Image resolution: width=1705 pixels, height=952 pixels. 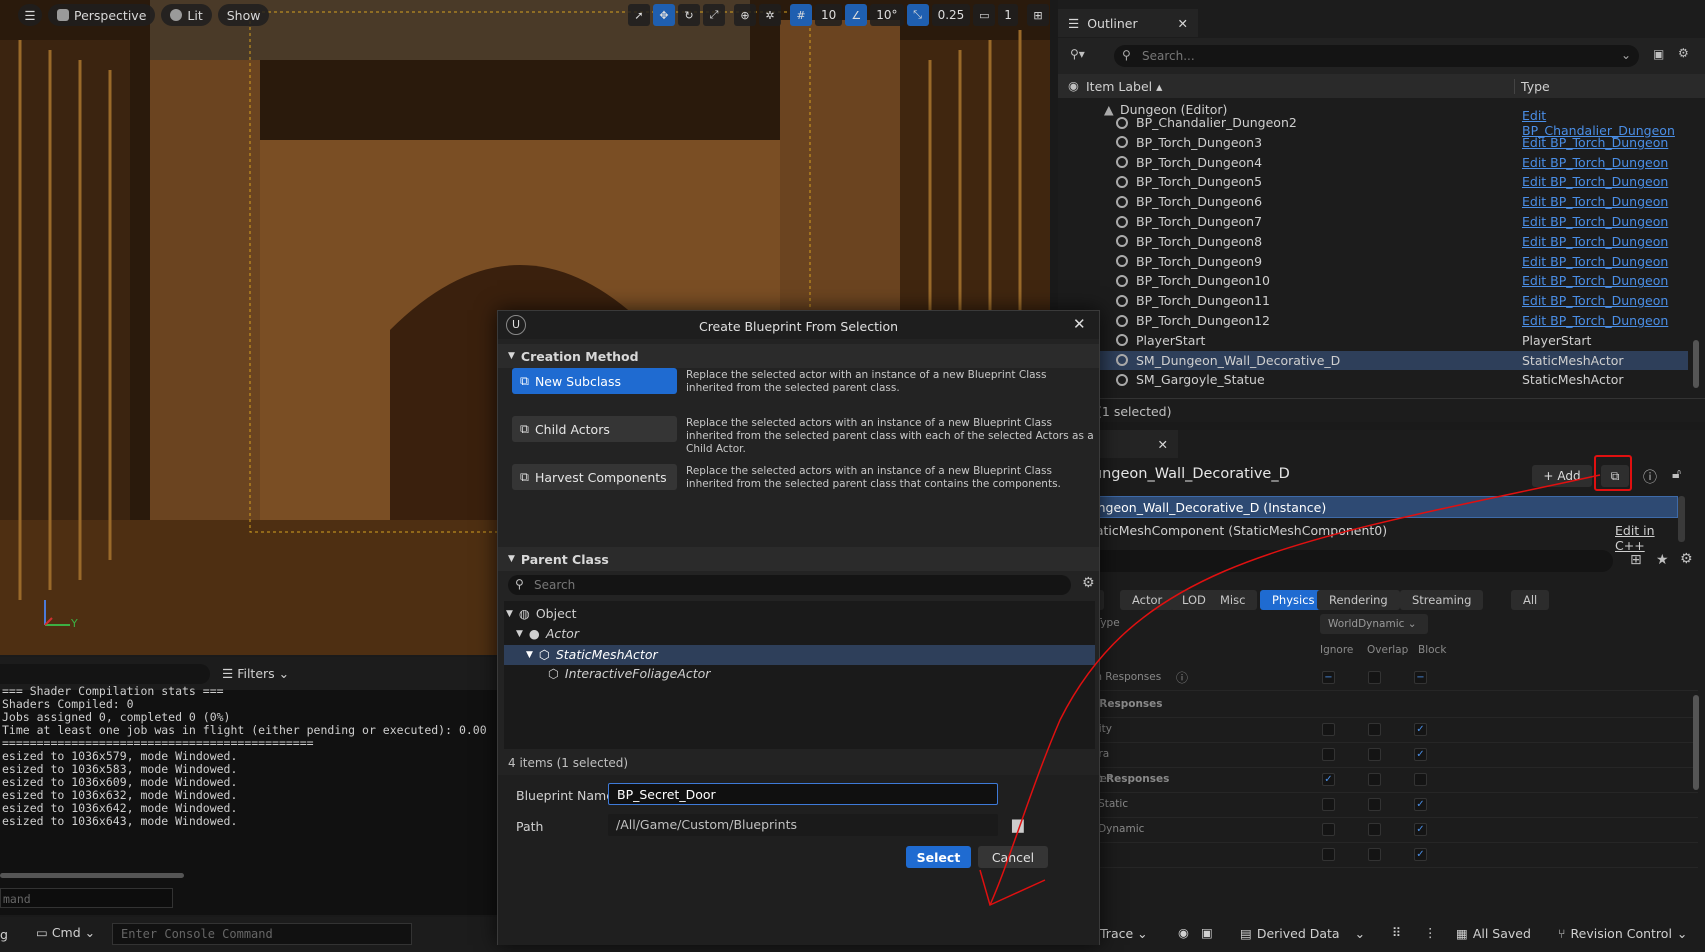 What do you see at coordinates (65, 932) in the screenshot?
I see `cmd-dropdown: ▭ Cmd ⌄` at bounding box center [65, 932].